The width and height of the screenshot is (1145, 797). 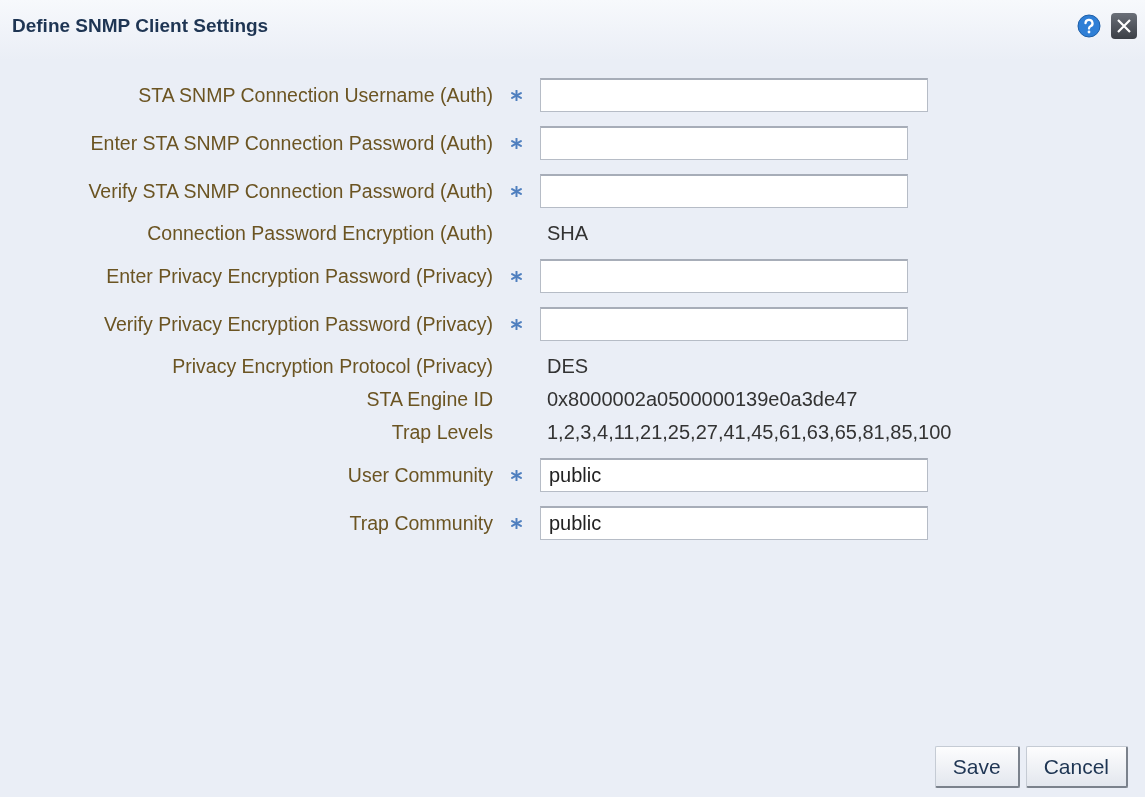 What do you see at coordinates (332, 366) in the screenshot?
I see `field-label: Privacy Encryption Protocol (Privacy)` at bounding box center [332, 366].